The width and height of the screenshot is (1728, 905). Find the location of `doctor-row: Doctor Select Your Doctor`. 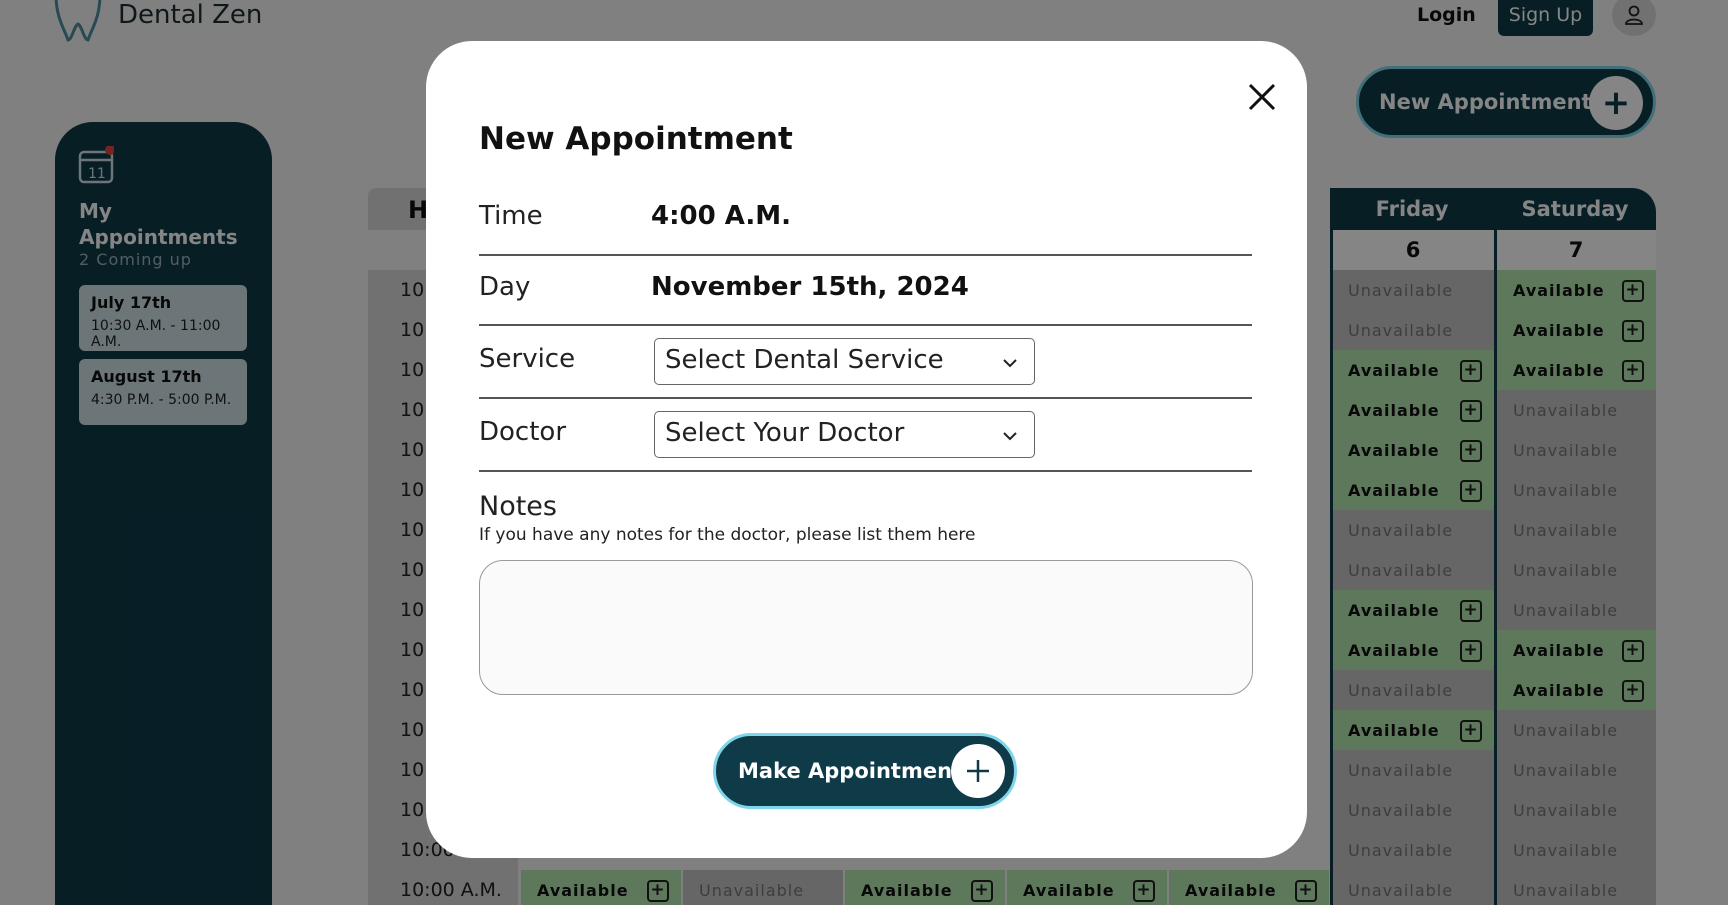

doctor-row: Doctor Select Your Doctor is located at coordinates (865, 435).